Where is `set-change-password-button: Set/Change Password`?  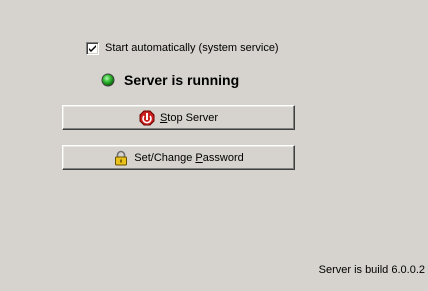
set-change-password-button: Set/Change Password is located at coordinates (178, 157).